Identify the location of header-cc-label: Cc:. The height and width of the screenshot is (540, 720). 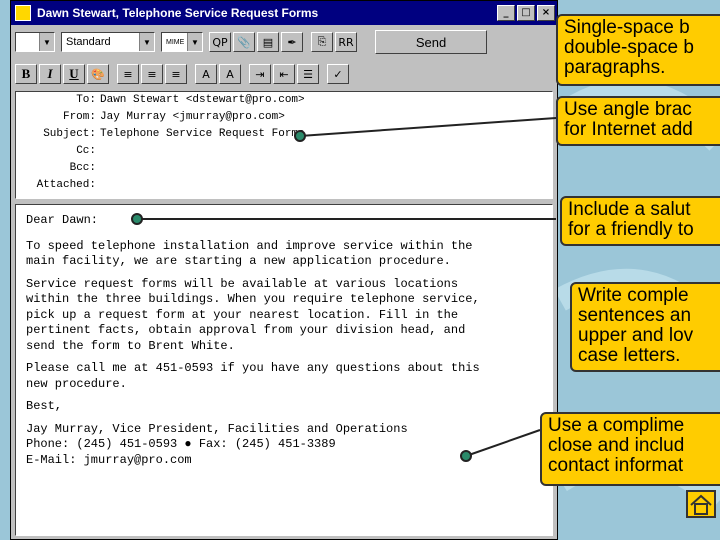
(86, 151).